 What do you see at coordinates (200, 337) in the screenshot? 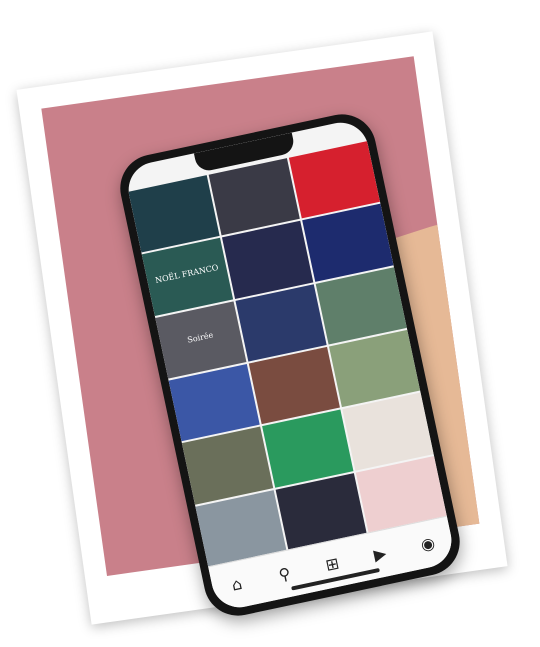
I see `post-tile-text: Soirée` at bounding box center [200, 337].